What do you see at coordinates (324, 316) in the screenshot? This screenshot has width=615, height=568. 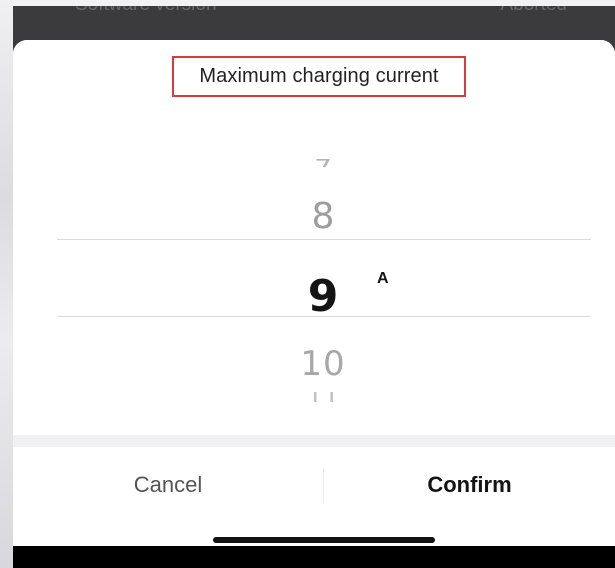 I see `selection-line-bottom` at bounding box center [324, 316].